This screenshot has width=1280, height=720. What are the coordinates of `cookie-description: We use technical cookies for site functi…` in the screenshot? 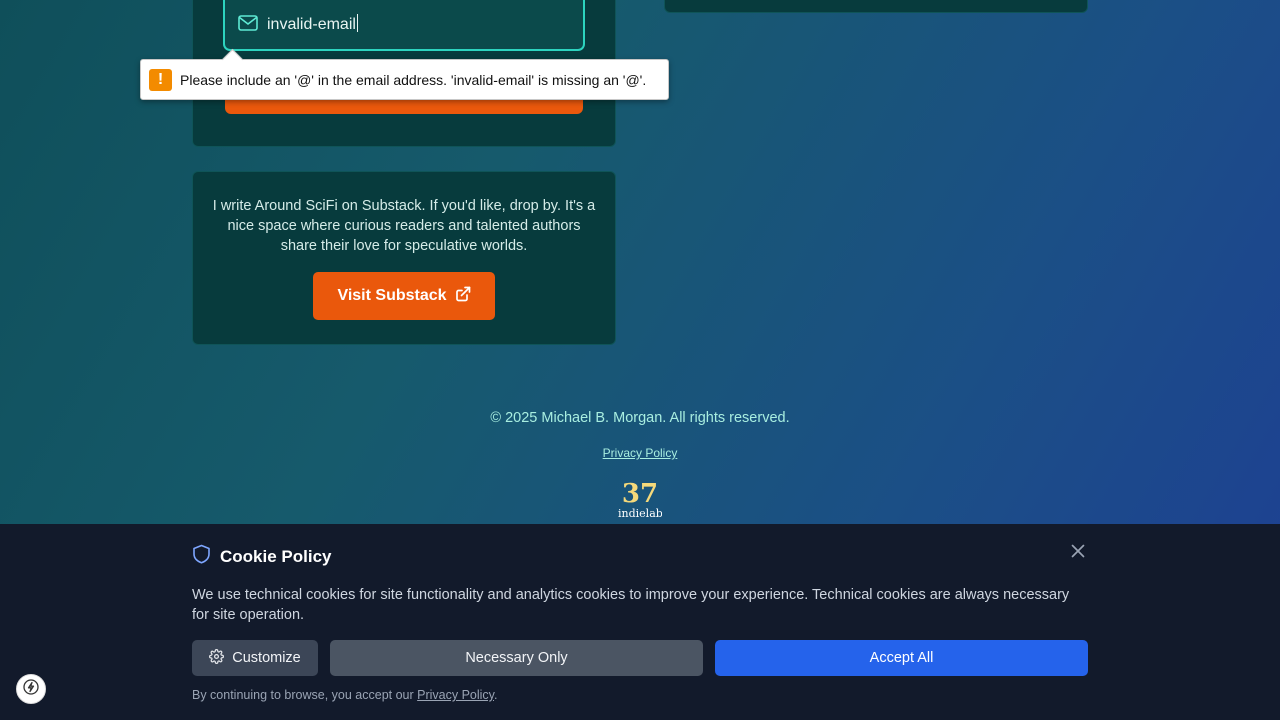 It's located at (631, 605).